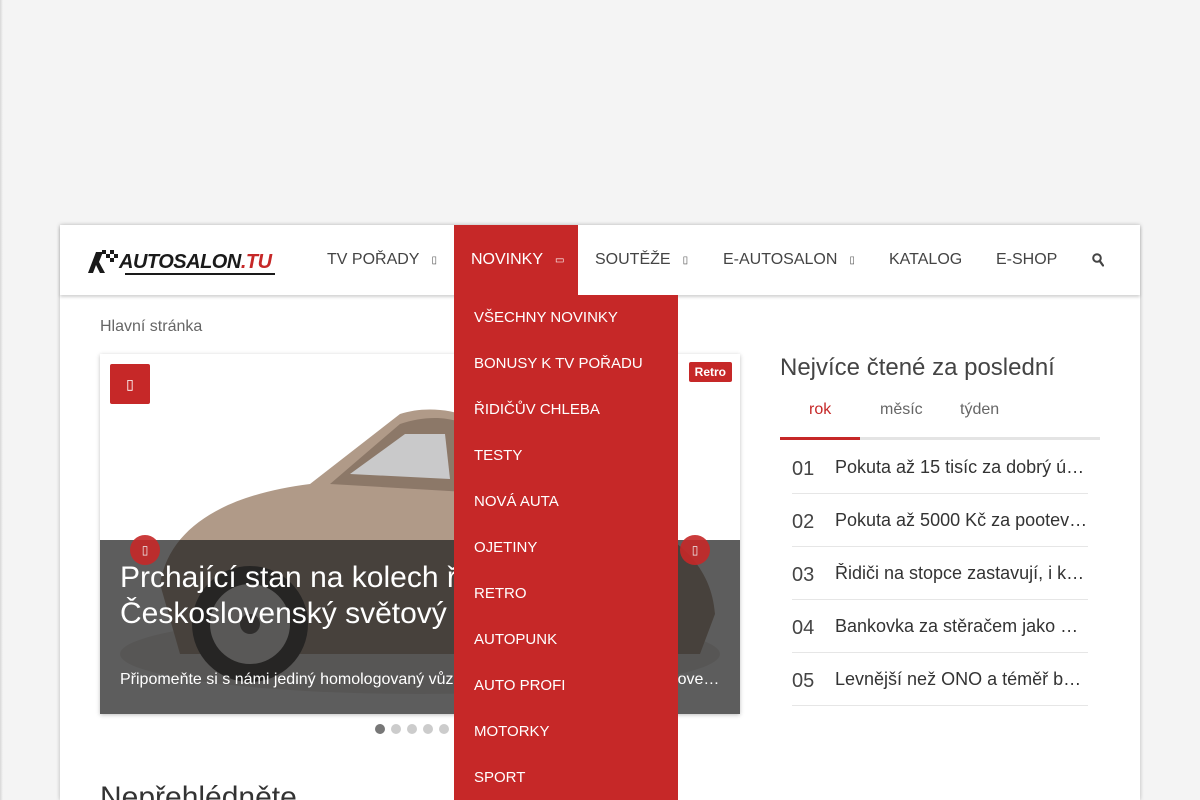 Image resolution: width=1200 pixels, height=800 pixels. Describe the element at coordinates (200, 274) in the screenshot. I see `logo-underline` at that location.